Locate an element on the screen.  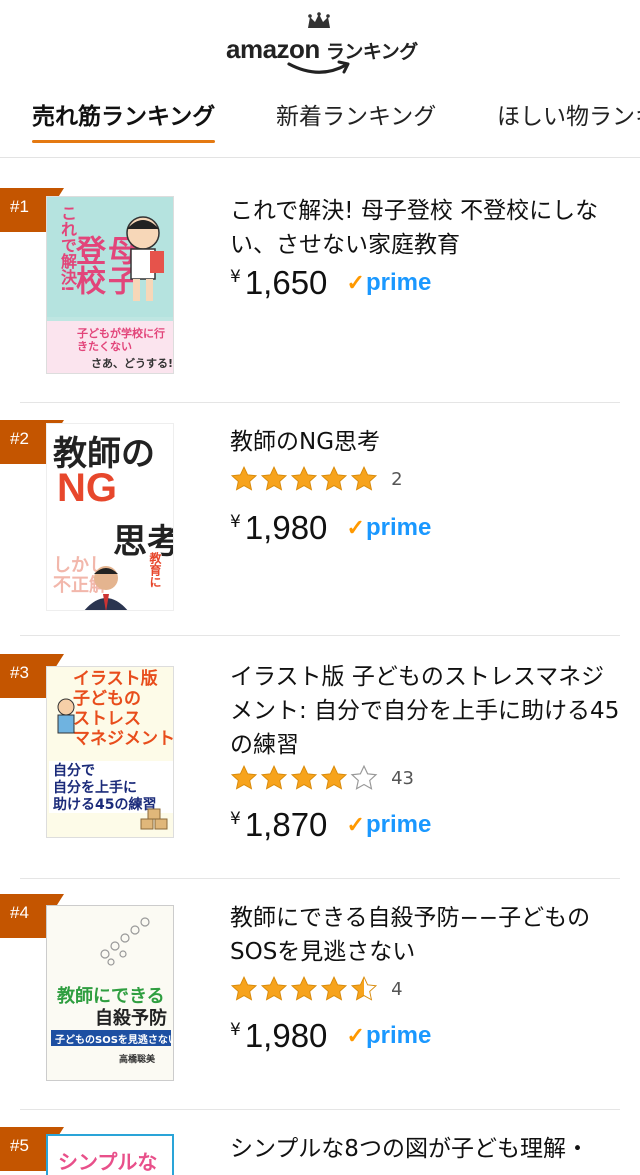
star-rating: 2 is located at coordinates (316, 480).